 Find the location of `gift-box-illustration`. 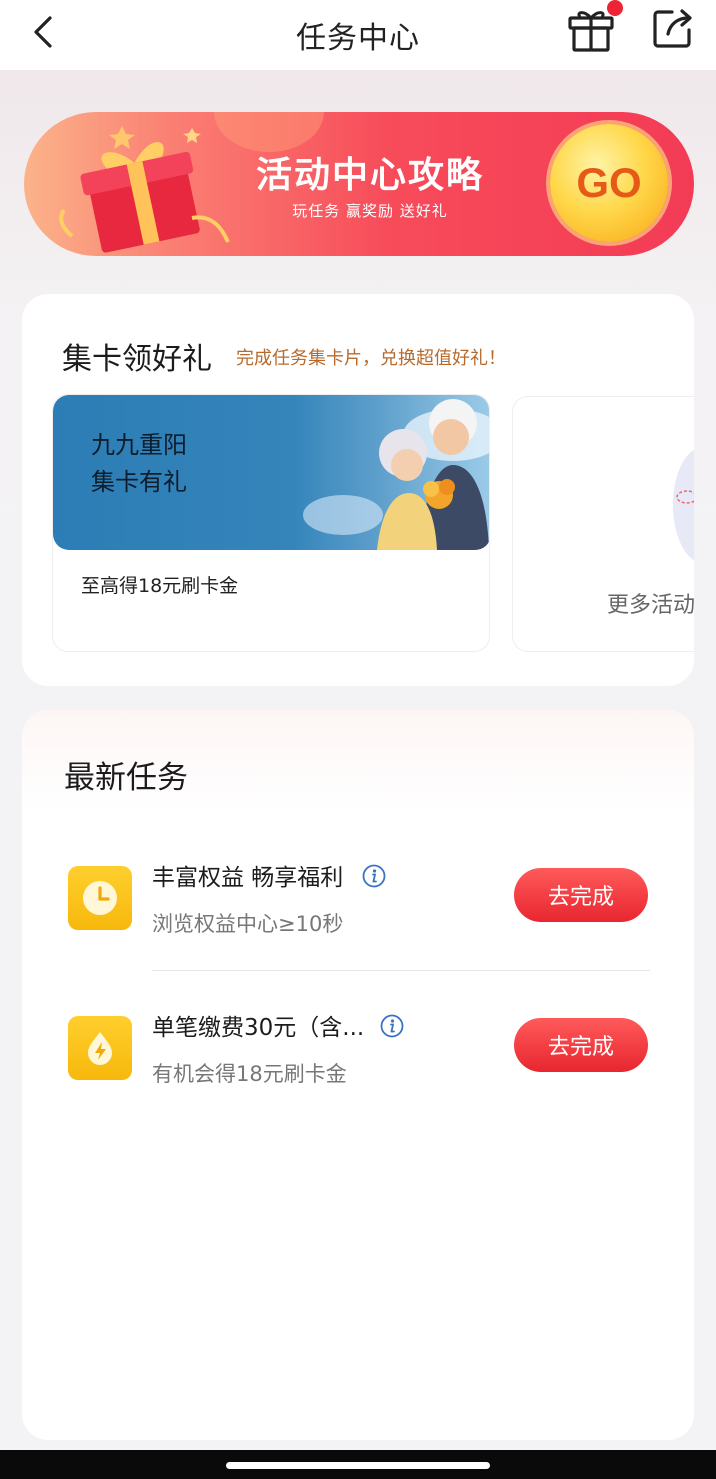

gift-box-illustration is located at coordinates (144, 189).